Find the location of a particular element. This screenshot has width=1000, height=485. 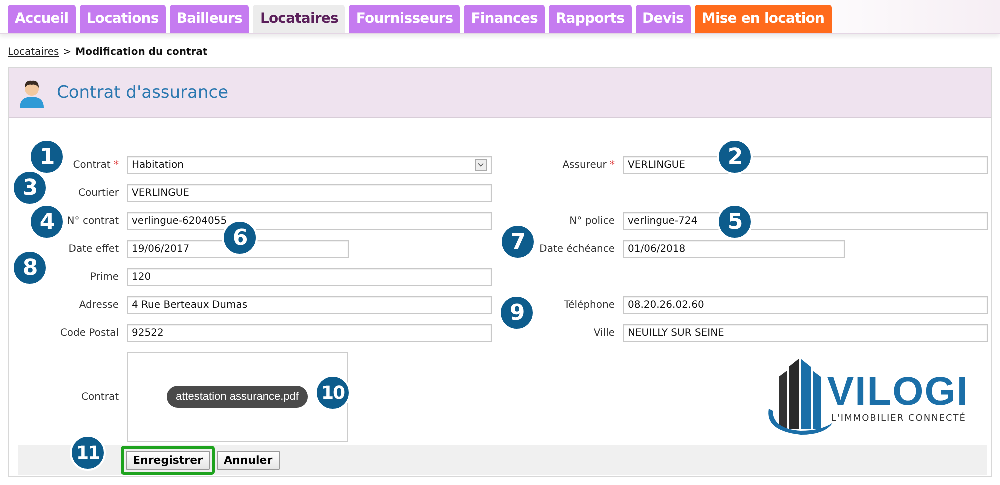

number-badge: 2 is located at coordinates (735, 157).